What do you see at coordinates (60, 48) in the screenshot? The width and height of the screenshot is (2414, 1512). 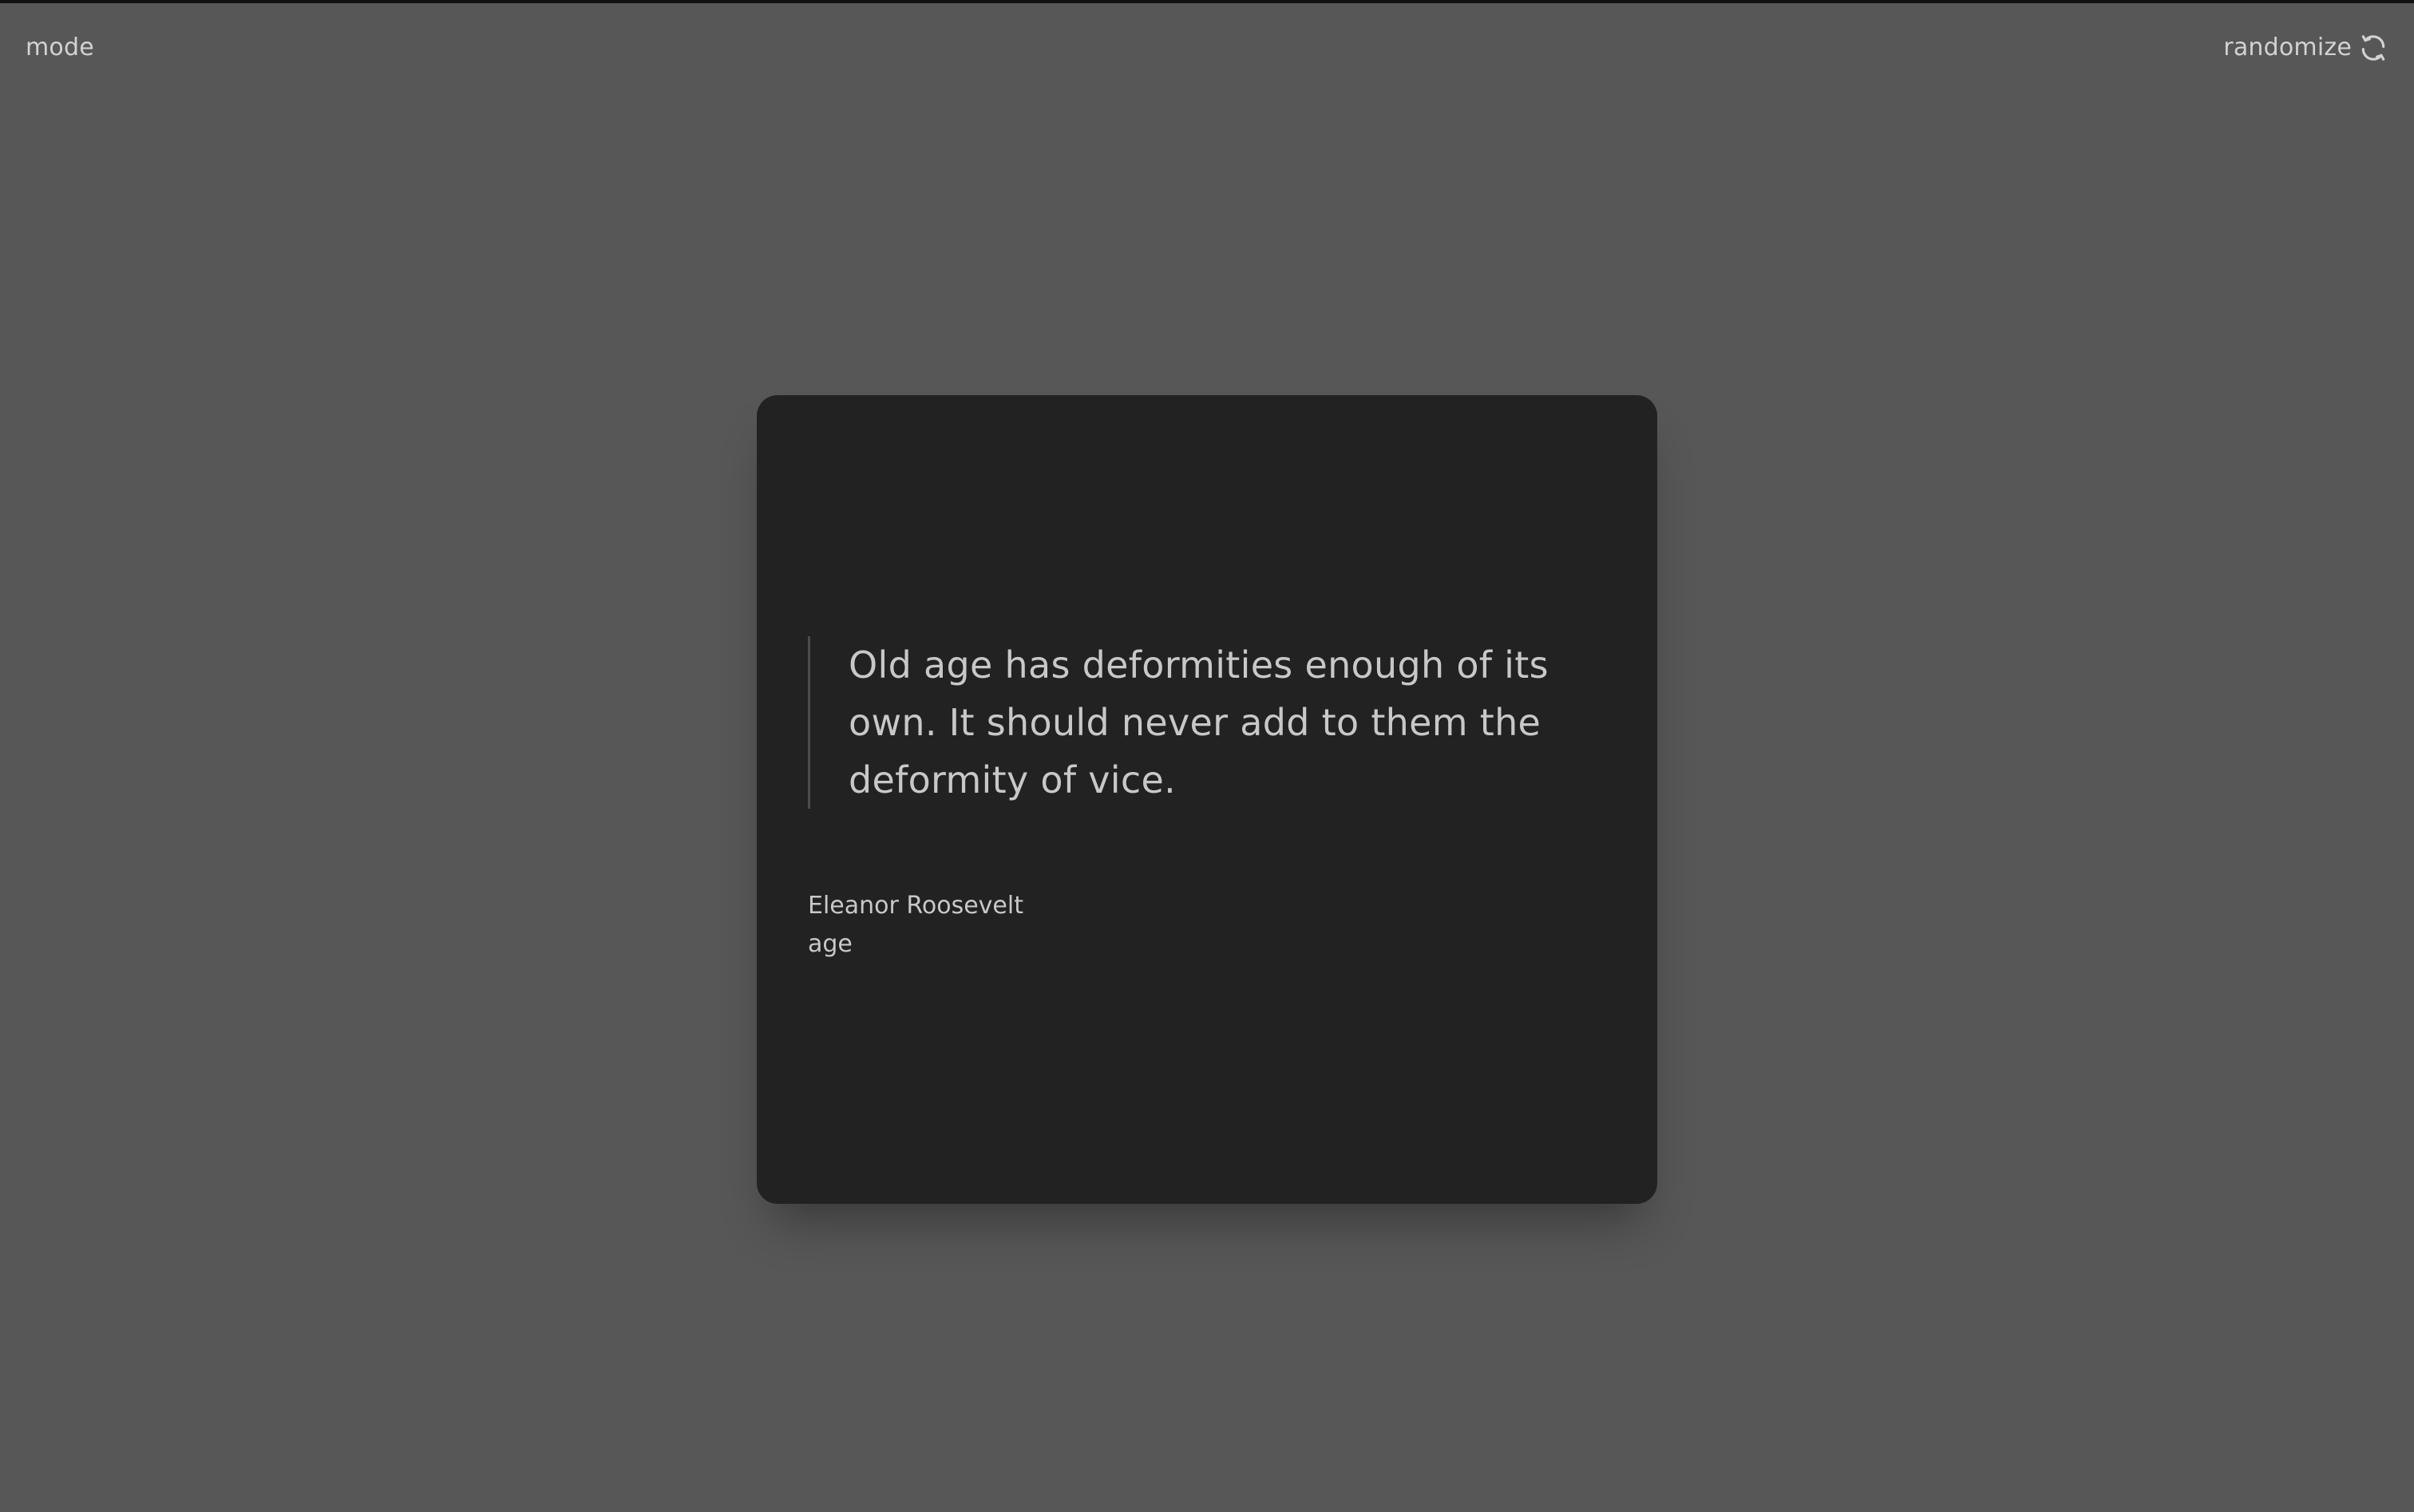 I see `mode-toggle-button: mode` at bounding box center [60, 48].